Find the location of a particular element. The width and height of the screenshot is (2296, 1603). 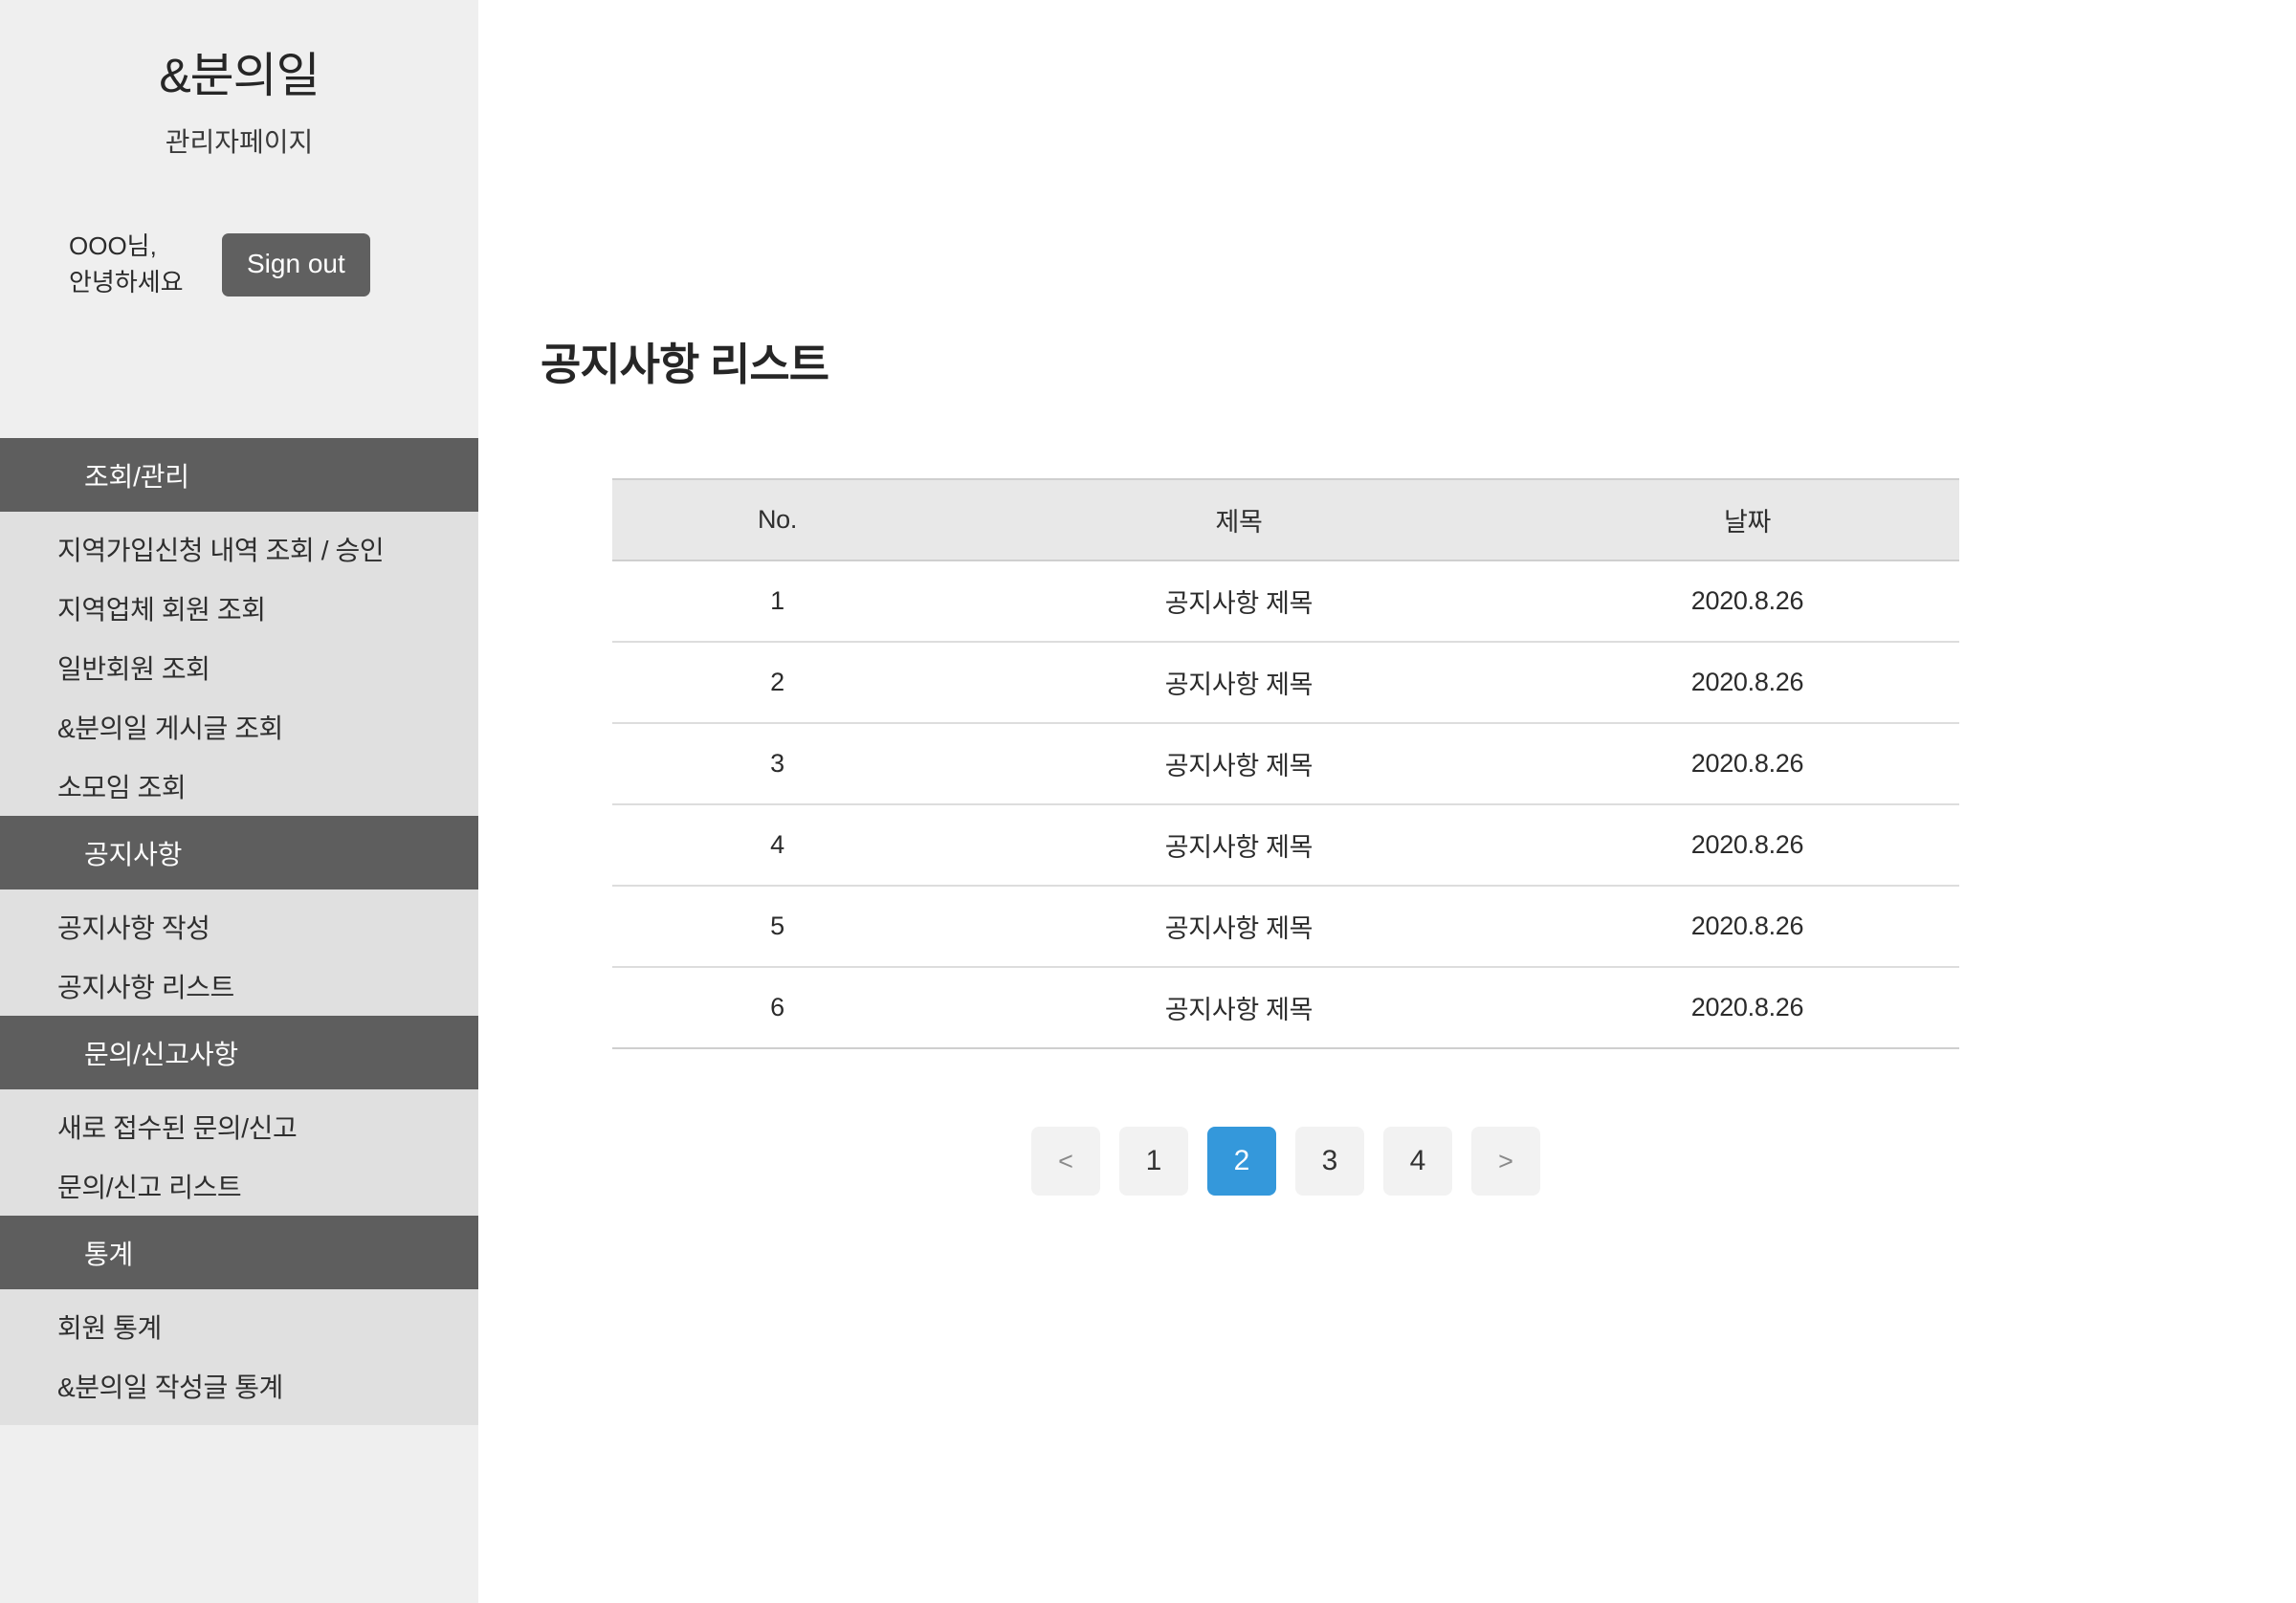

column-header-no: No. is located at coordinates (777, 520).